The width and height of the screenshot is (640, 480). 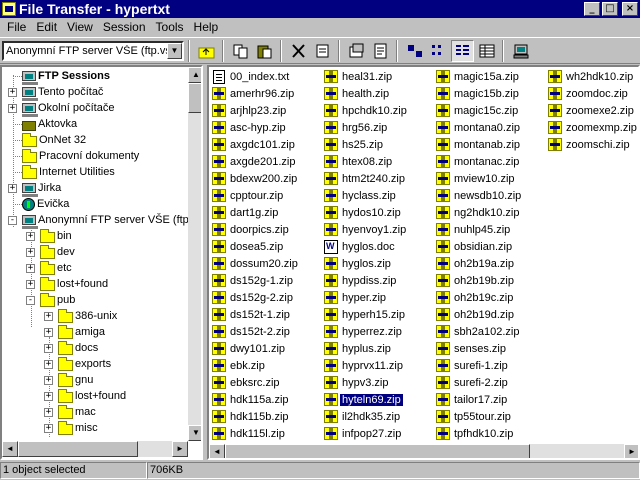 I want to click on file-item: ds152g-1.zip, so click(x=256, y=280).